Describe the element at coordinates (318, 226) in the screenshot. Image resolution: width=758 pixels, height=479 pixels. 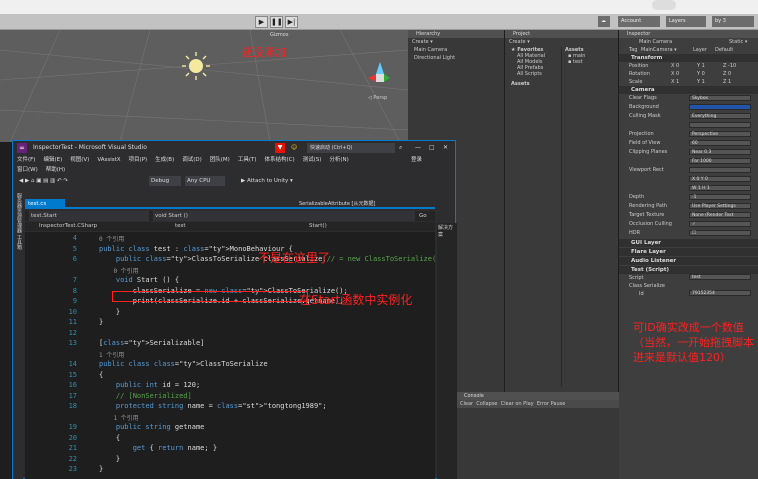
I see `nav-method: Start()` at that location.